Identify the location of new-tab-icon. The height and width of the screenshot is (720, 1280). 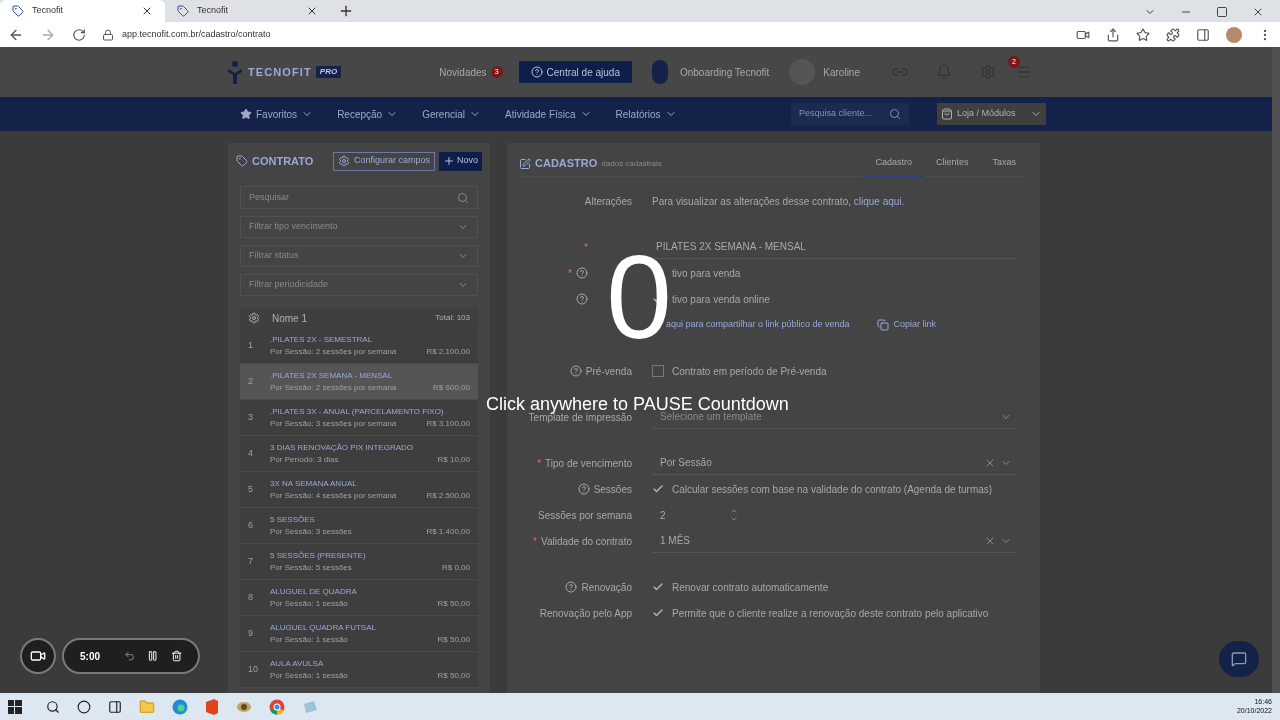
(346, 11).